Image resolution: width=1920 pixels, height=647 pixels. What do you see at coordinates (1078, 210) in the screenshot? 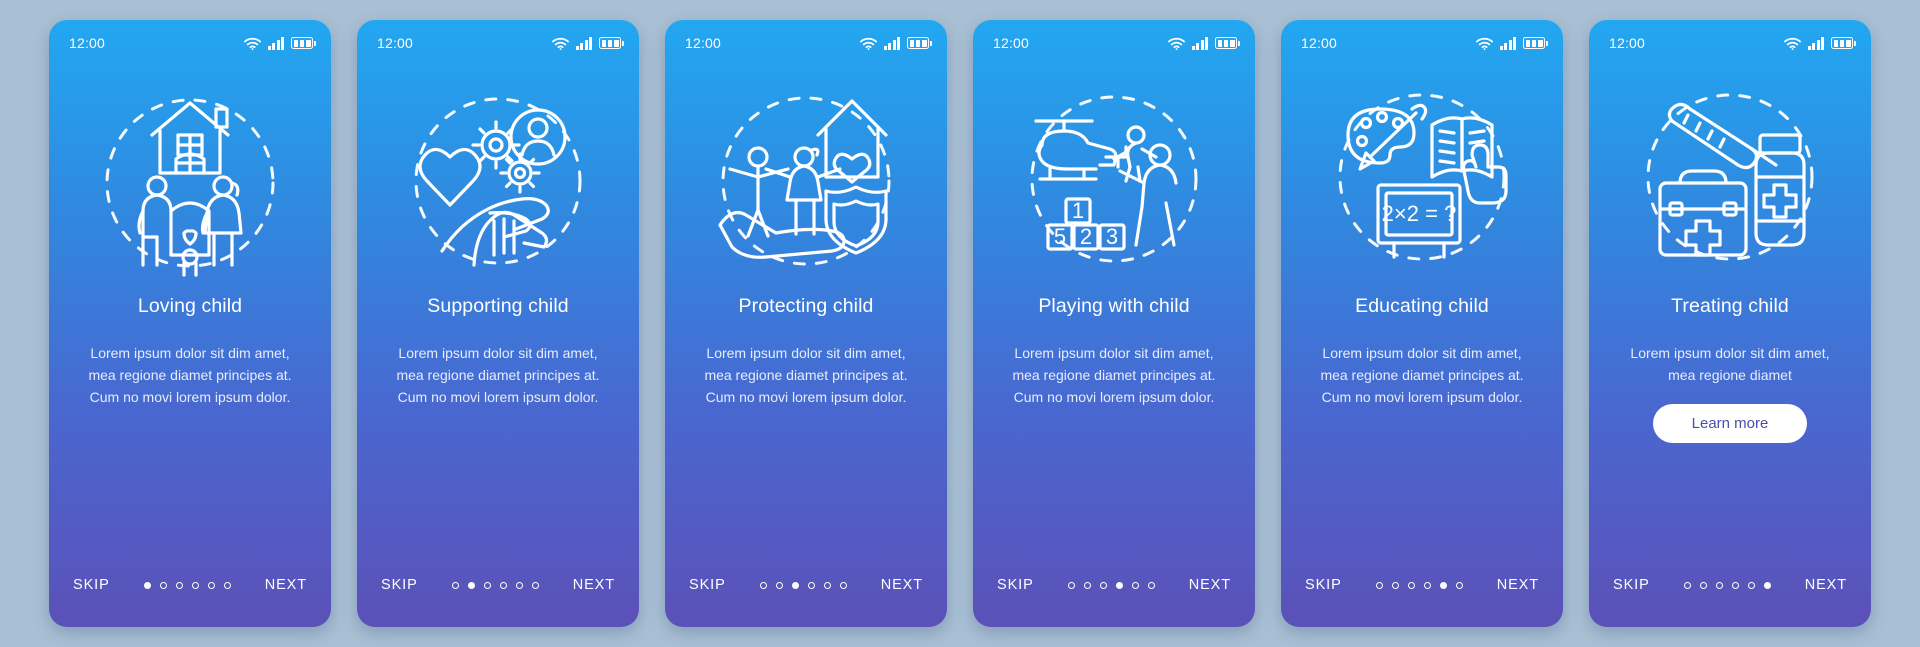
I see `svg-text: 1` at bounding box center [1078, 210].